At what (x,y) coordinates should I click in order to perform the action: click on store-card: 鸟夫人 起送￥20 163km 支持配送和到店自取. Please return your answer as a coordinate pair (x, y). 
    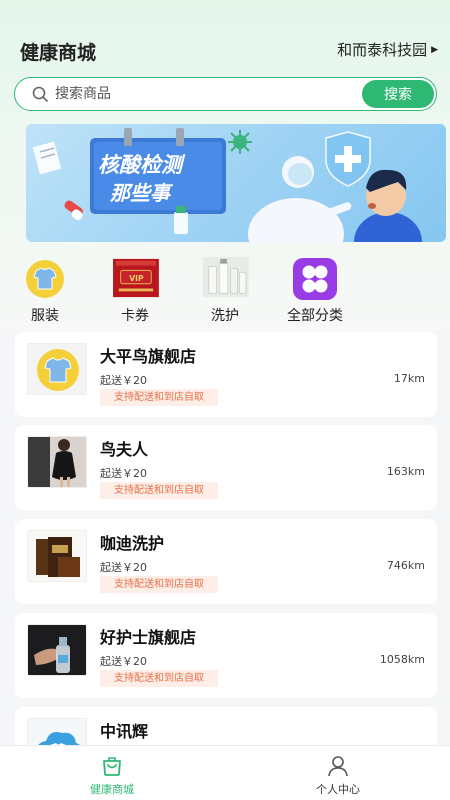
    Looking at the image, I should click on (226, 467).